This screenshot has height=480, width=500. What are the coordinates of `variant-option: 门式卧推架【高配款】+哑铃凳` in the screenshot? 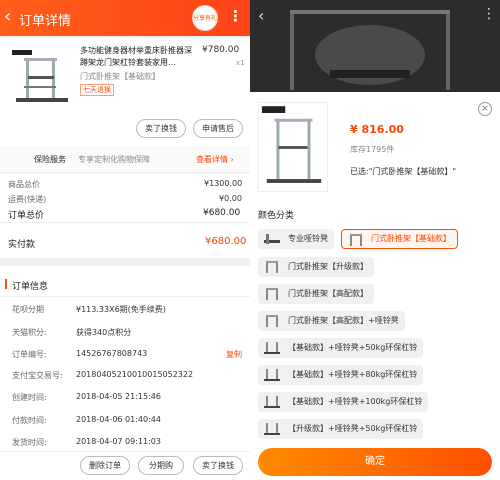 It's located at (331, 321).